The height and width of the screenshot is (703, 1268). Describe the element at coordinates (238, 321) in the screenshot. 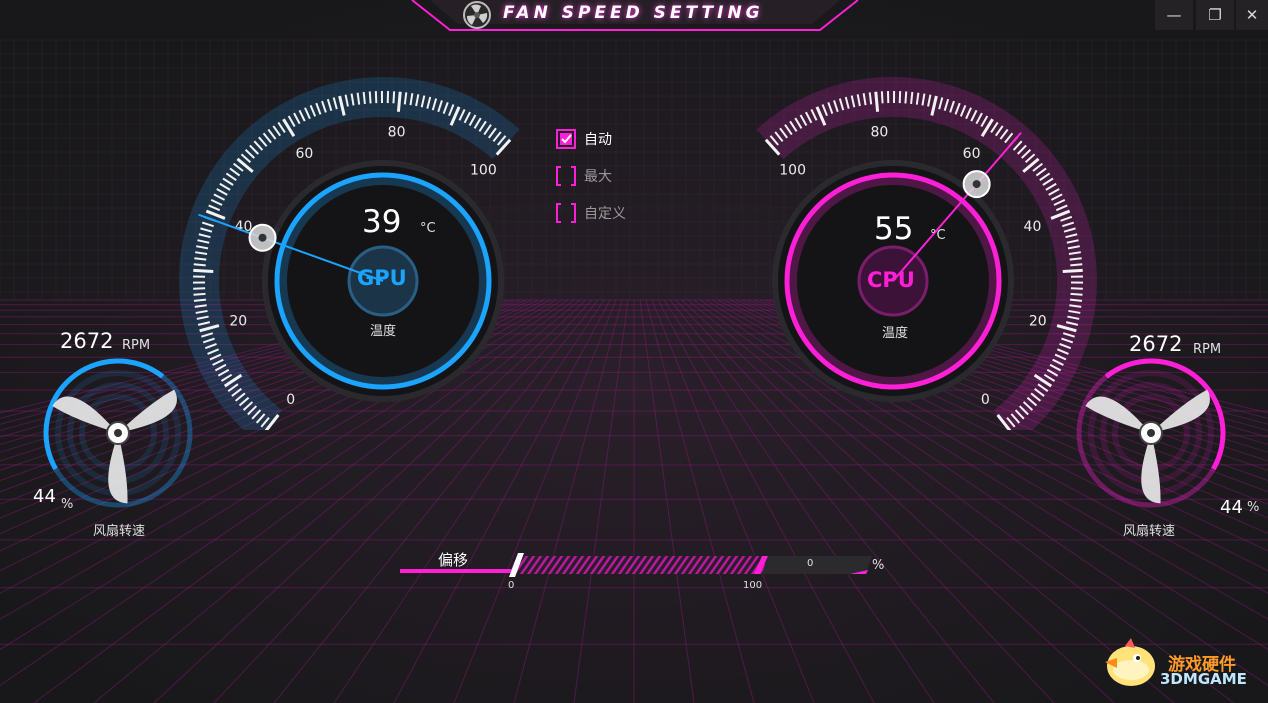

I see `gpu-gauge-tick-label: 20` at that location.